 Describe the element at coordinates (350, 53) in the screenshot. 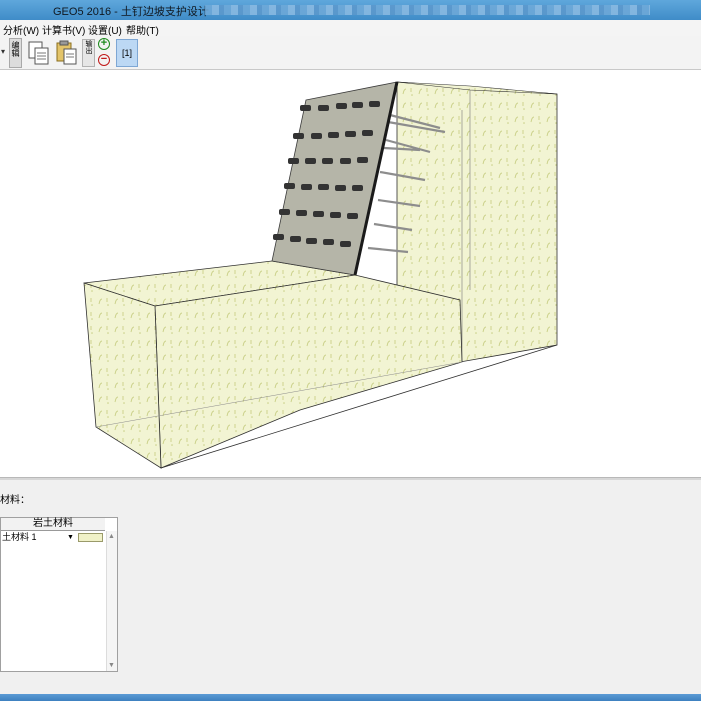

I see `toolbar: ▾ 编辑 输出 + − [1]` at that location.